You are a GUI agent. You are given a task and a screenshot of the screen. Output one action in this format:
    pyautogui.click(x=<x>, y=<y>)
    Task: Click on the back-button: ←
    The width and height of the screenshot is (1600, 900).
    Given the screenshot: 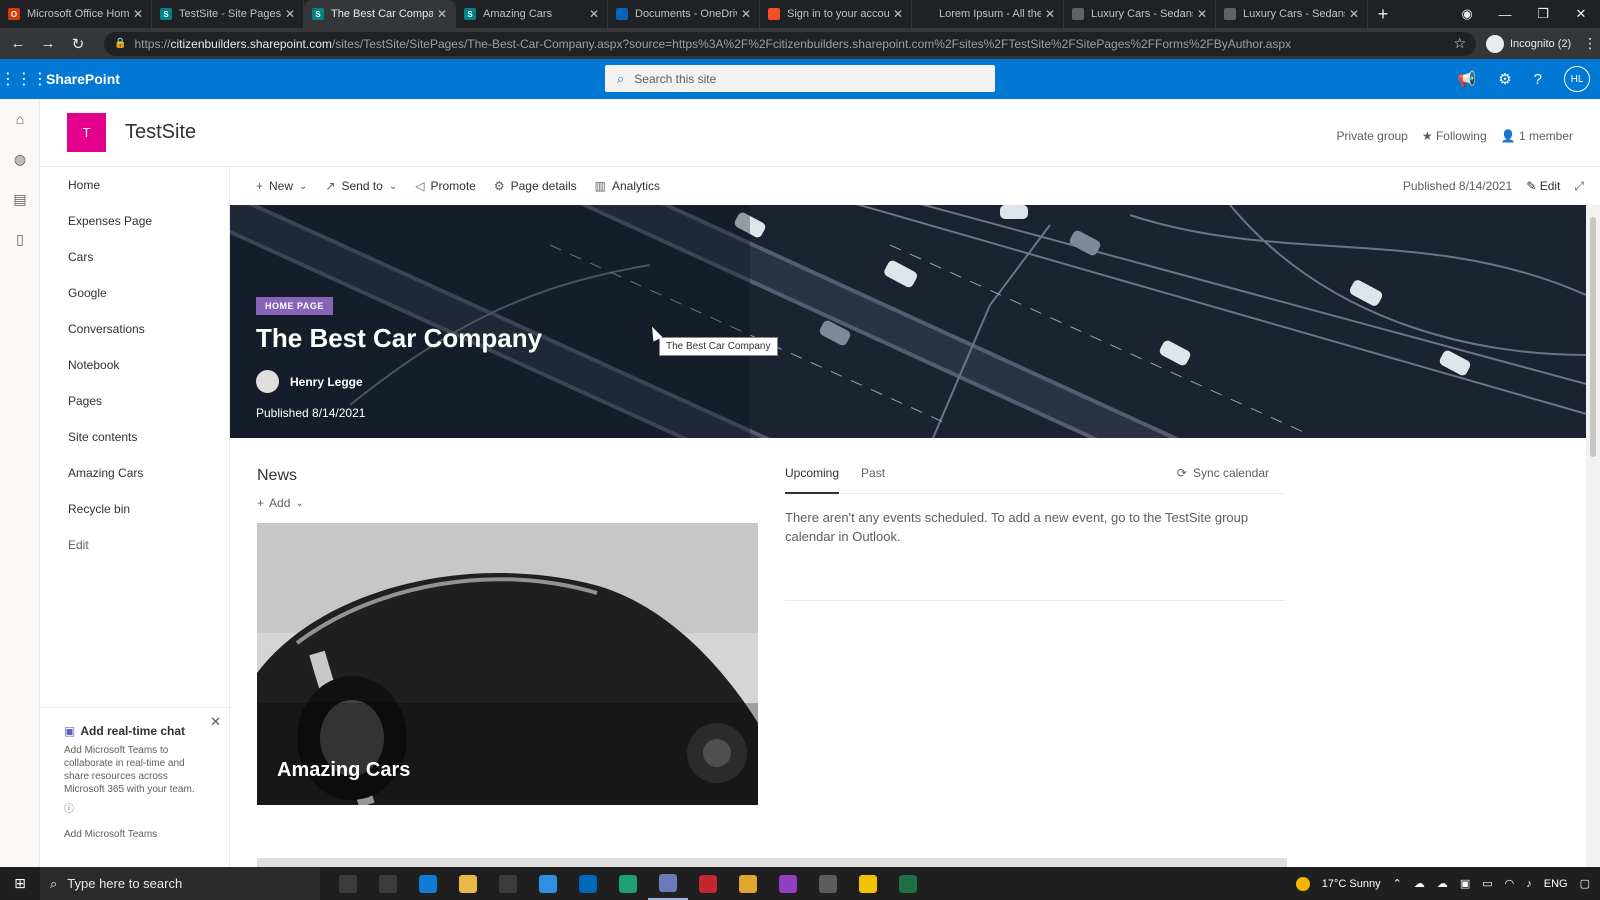 What is the action you would take?
    pyautogui.click(x=18, y=43)
    